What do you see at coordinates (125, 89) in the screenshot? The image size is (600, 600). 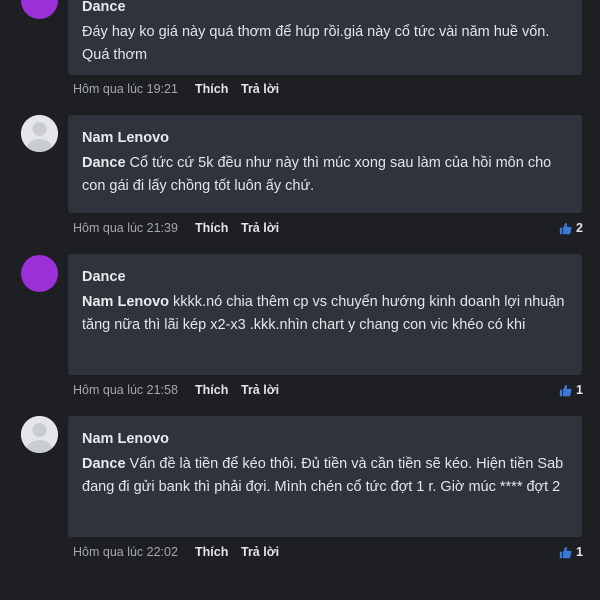 I see `comment-time: Hôm qua lúc 19:21` at bounding box center [125, 89].